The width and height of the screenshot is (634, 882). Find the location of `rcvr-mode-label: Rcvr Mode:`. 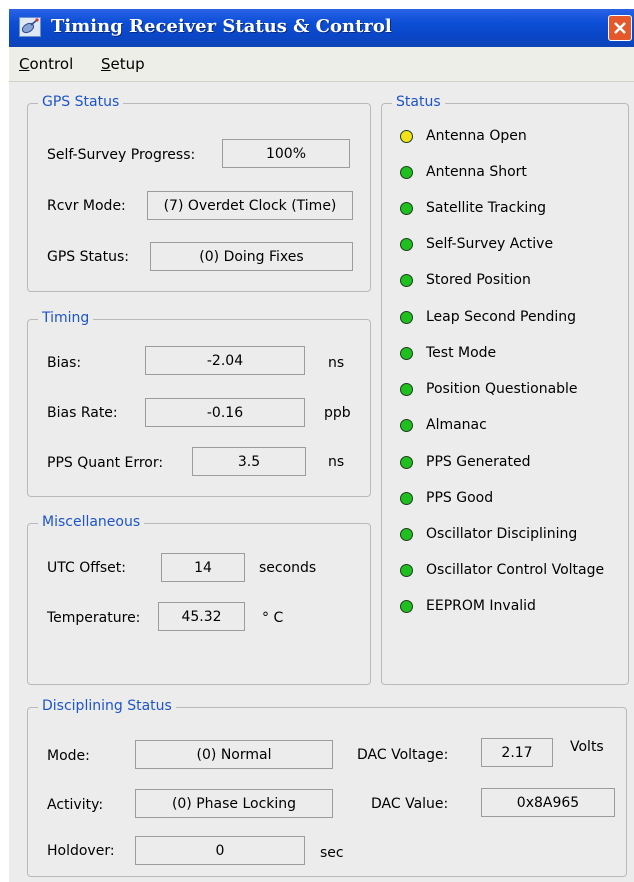

rcvr-mode-label: Rcvr Mode: is located at coordinates (86, 206).